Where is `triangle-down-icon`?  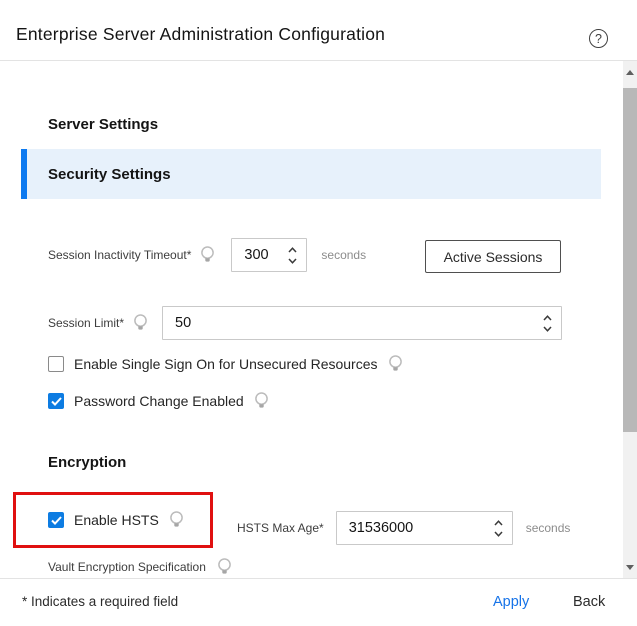
triangle-down-icon is located at coordinates (630, 567).